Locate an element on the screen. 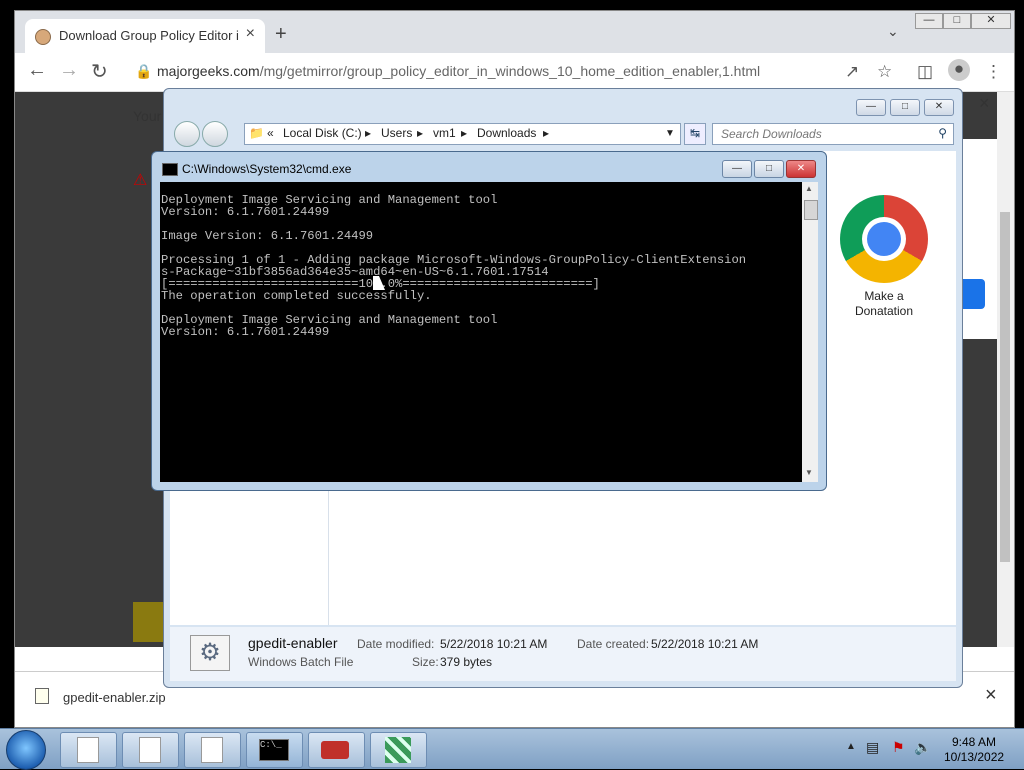 This screenshot has height=770, width=1024. size-value: 379 bytes is located at coordinates (466, 662).